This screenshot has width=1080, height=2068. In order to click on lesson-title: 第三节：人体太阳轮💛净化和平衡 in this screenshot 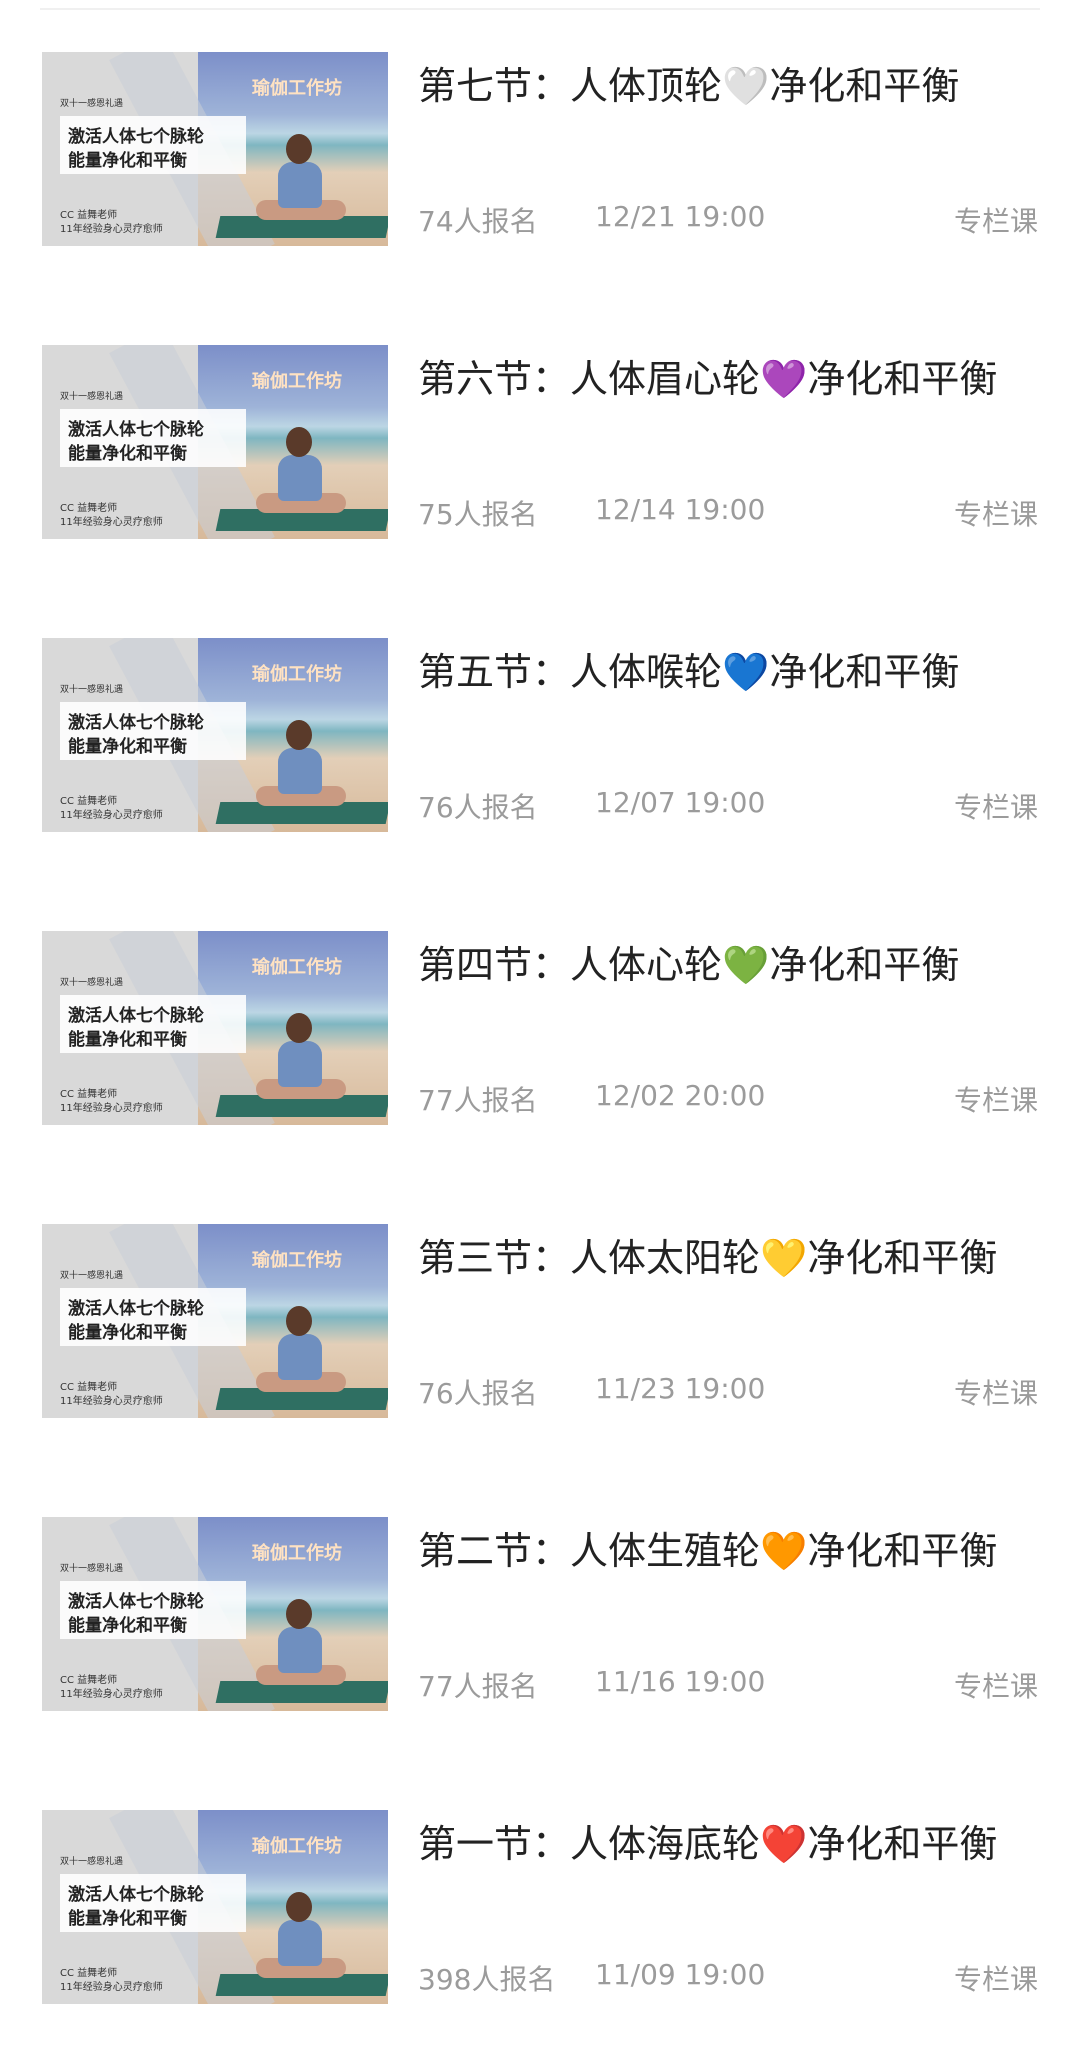, I will do `click(718, 1258)`.